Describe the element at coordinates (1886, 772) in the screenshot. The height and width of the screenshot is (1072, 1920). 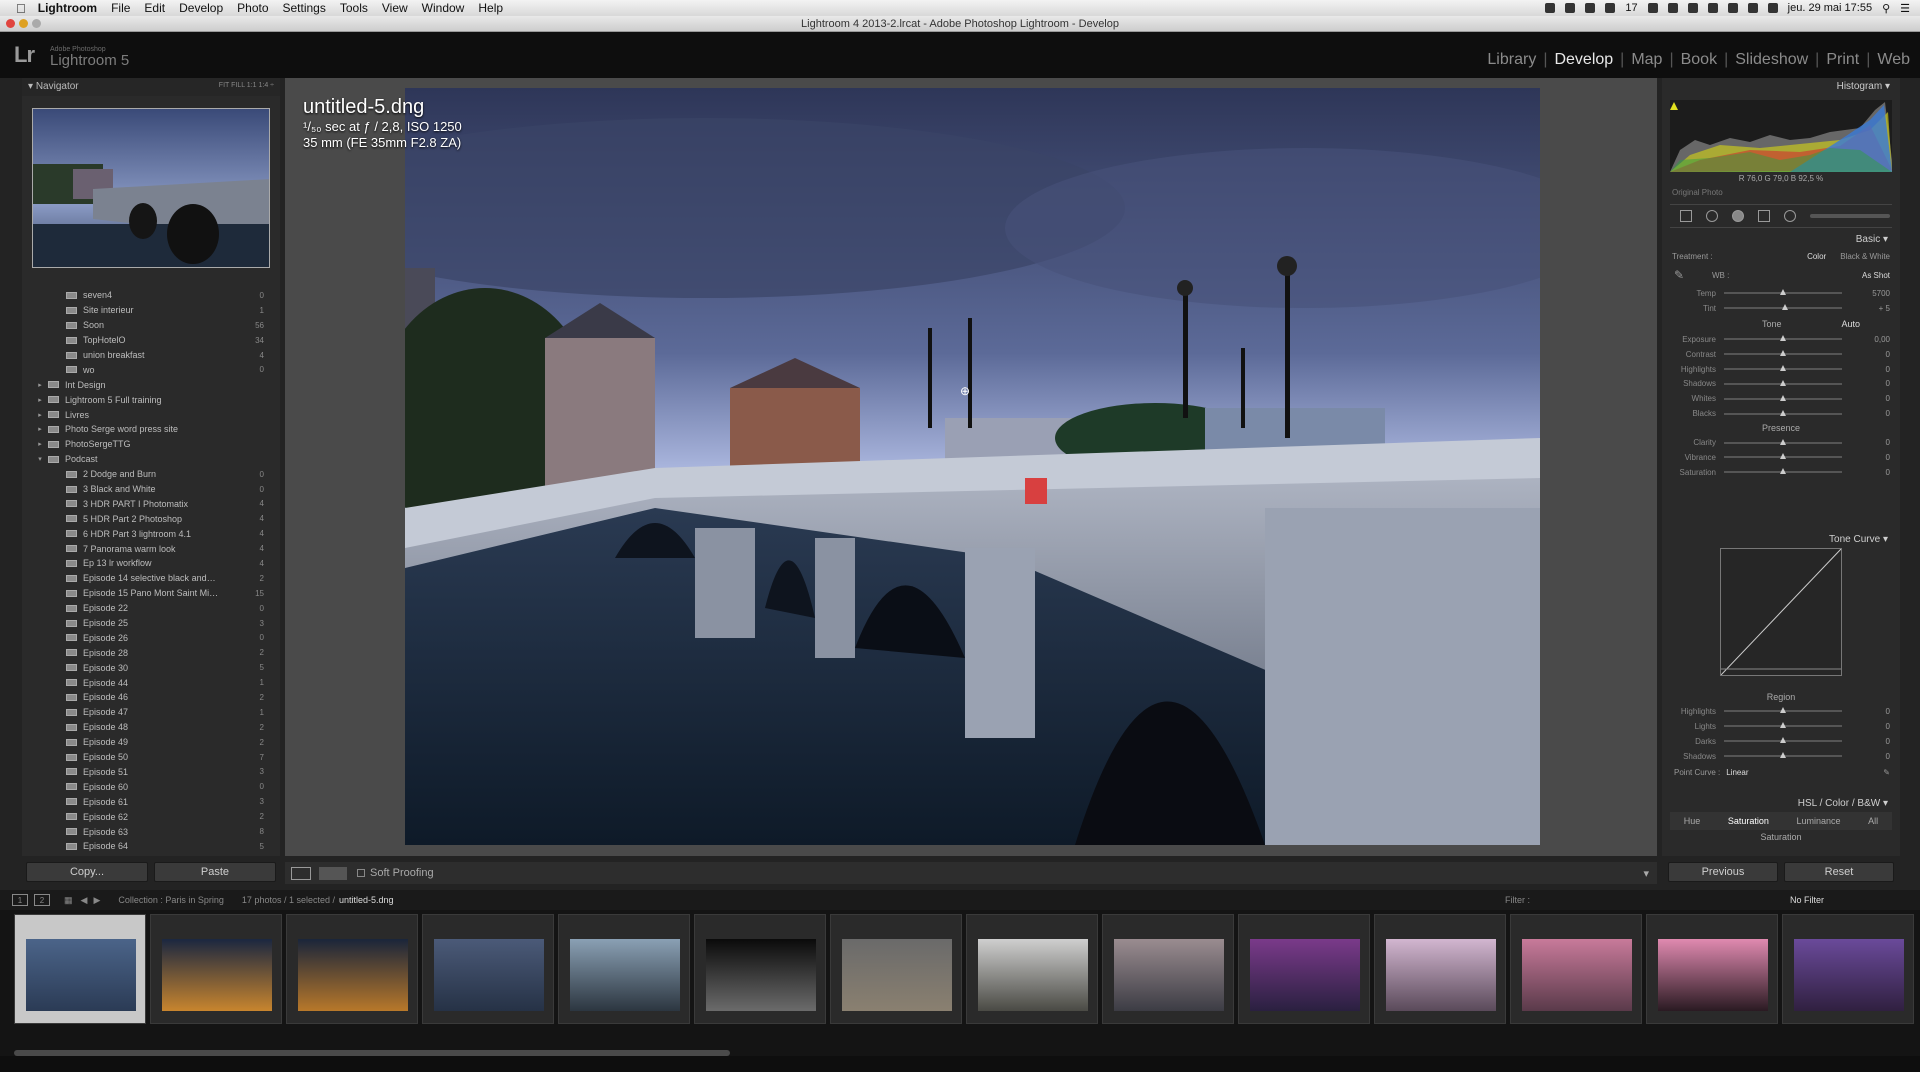
I see `edit-curve-icon: ✎` at that location.